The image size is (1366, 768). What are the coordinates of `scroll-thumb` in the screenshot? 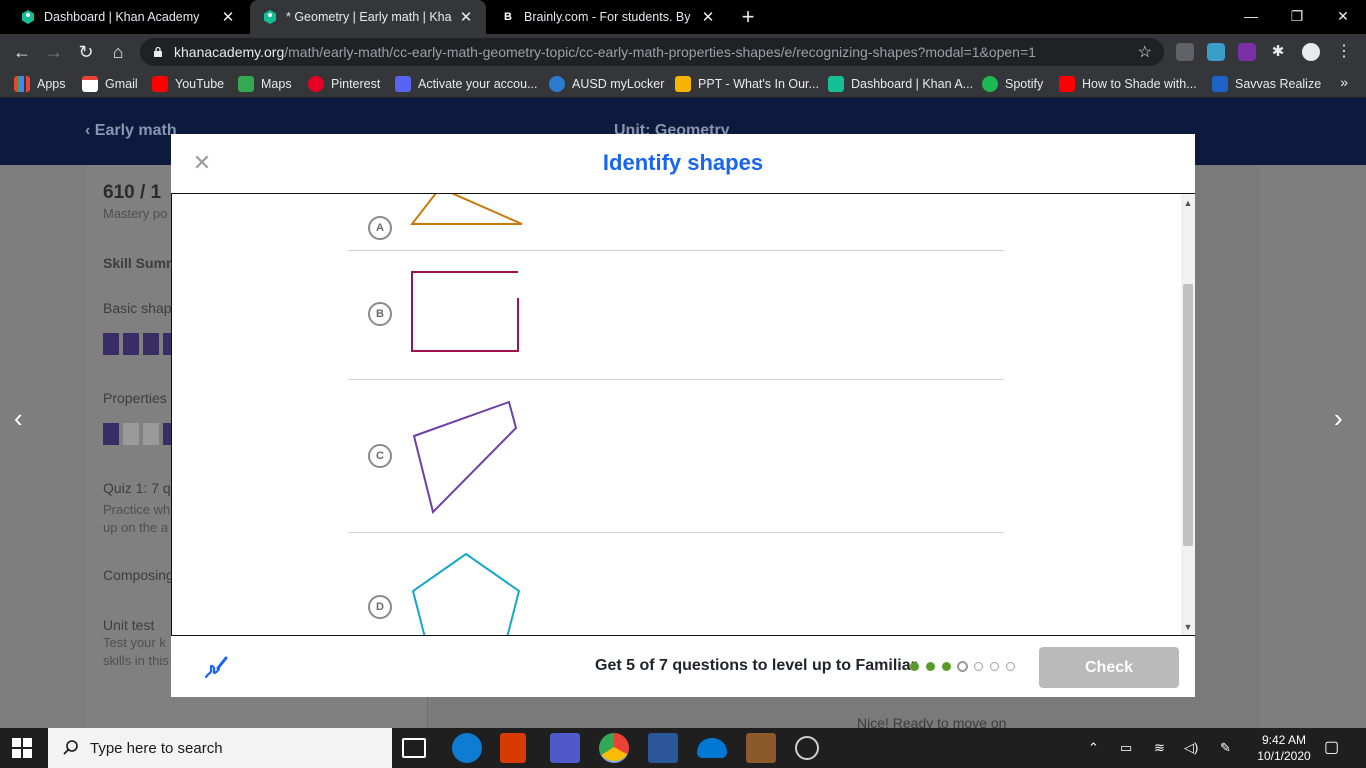 It's located at (1188, 415).